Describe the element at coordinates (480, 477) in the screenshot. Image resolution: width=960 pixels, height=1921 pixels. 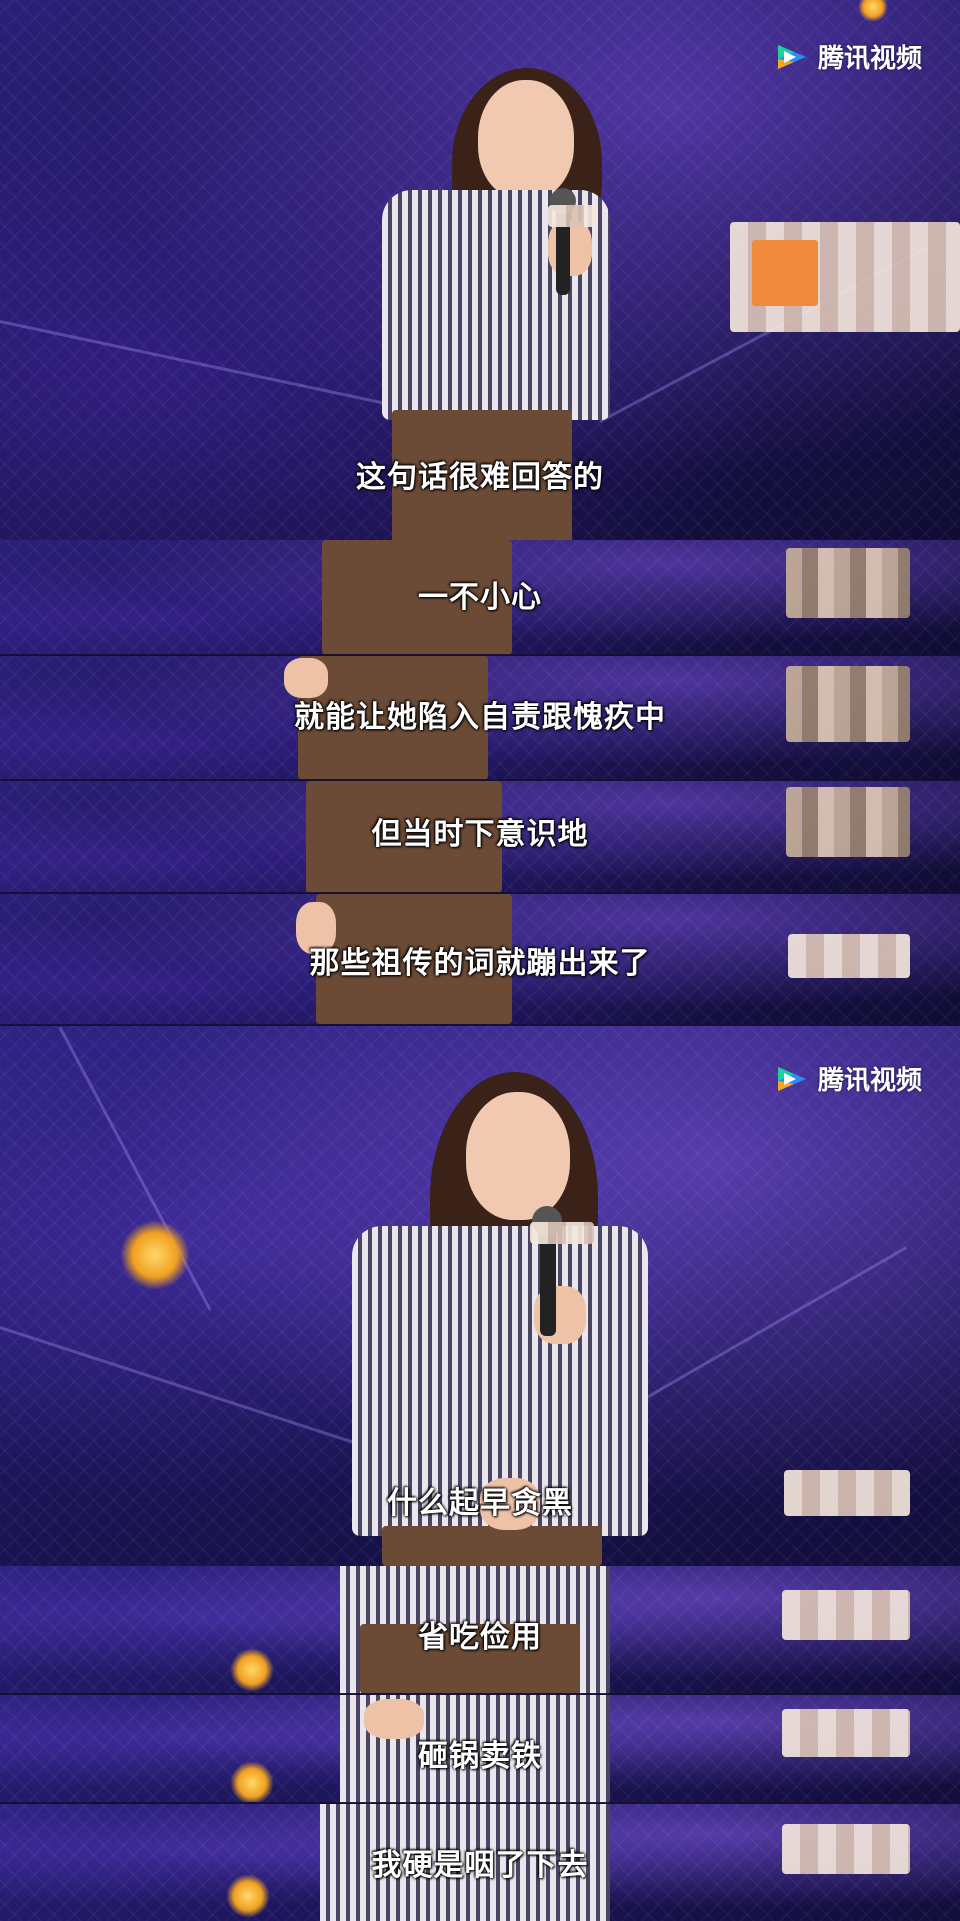
I see `subtitle-line: 这句话很难回答的` at that location.